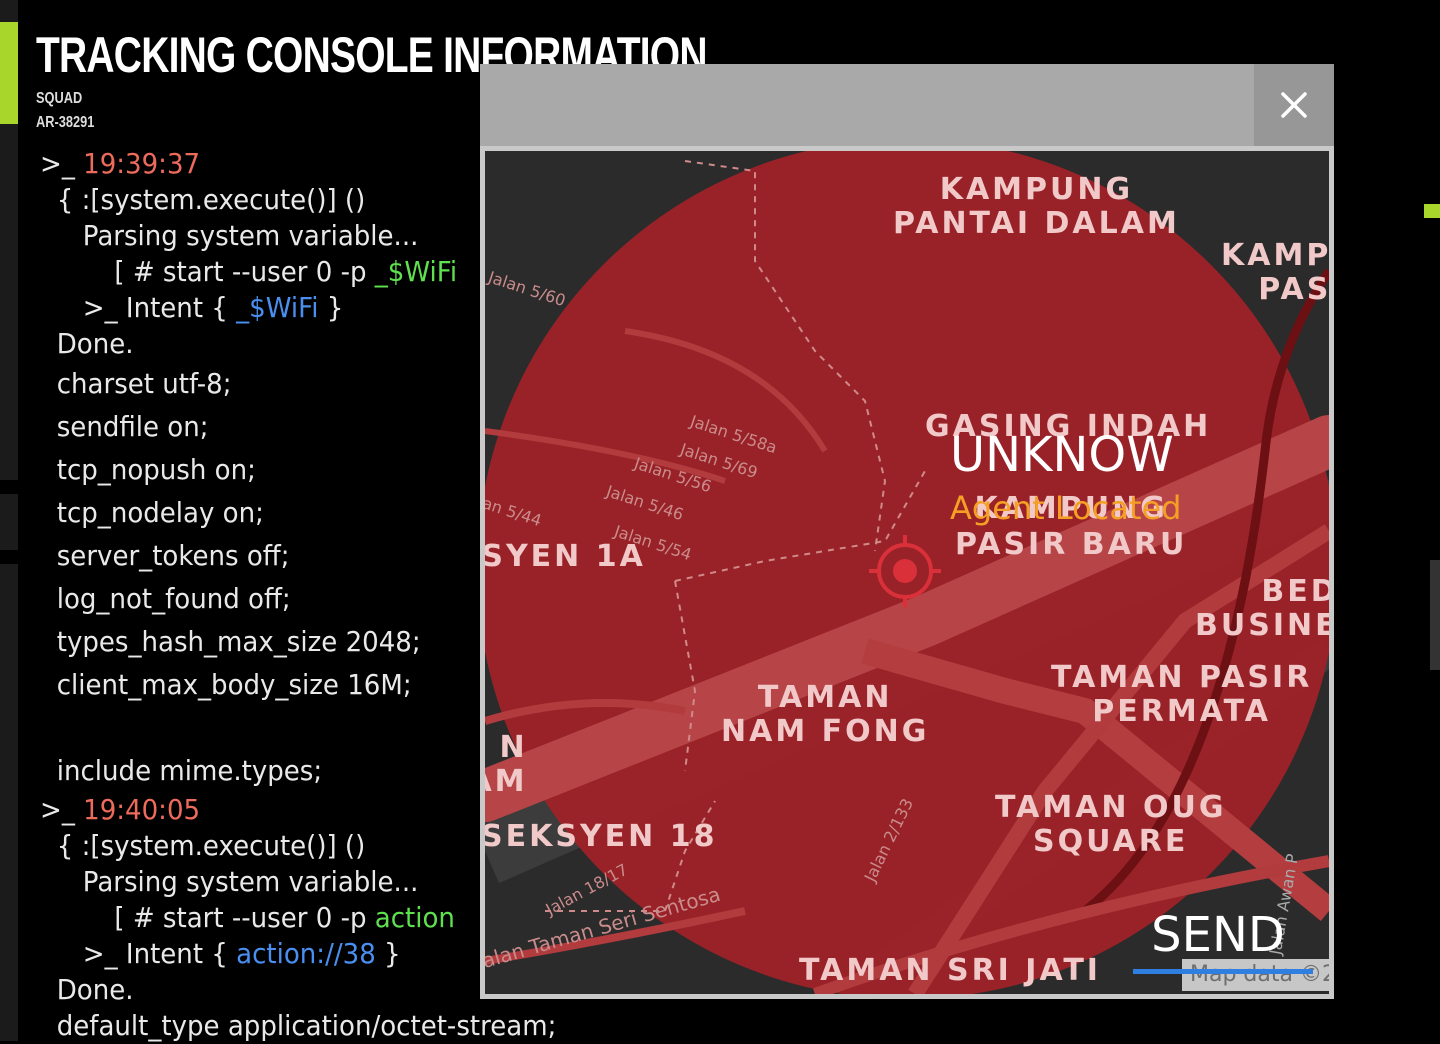 Image resolution: width=1440 pixels, height=1044 pixels. Describe the element at coordinates (907, 105) in the screenshot. I see `modal-header` at that location.